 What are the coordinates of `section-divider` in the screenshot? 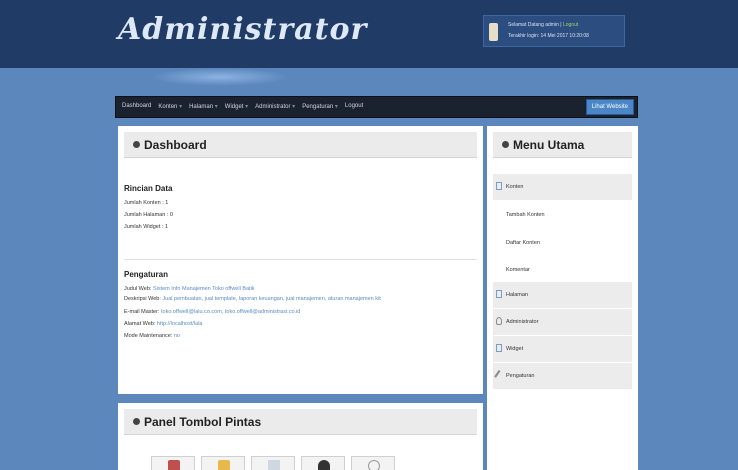 It's located at (300, 259).